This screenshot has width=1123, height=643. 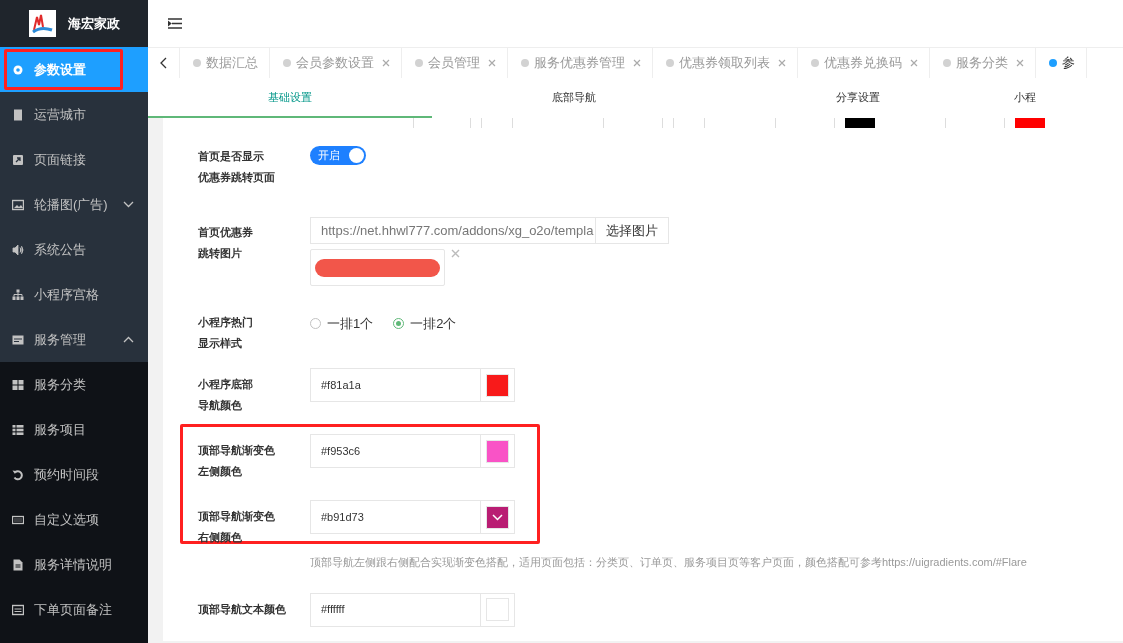 What do you see at coordinates (574, 98) in the screenshot?
I see `sub-tab: 底部导航` at bounding box center [574, 98].